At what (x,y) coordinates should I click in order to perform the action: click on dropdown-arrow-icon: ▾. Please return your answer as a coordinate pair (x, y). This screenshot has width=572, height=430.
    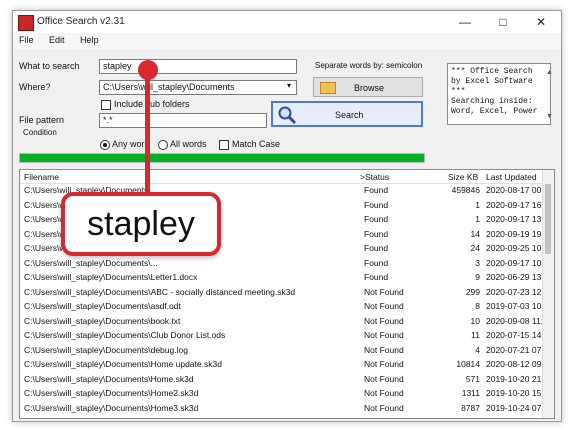
    Looking at the image, I should click on (289, 85).